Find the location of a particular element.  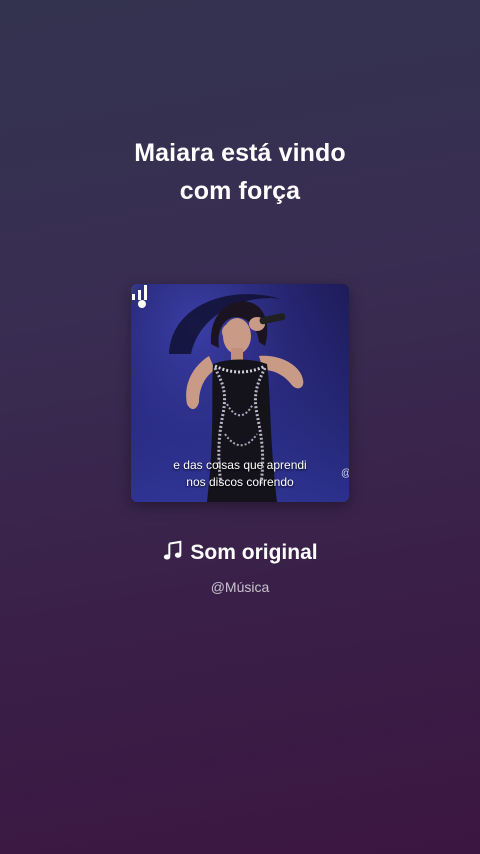

headline-line-2: com força is located at coordinates (240, 191).